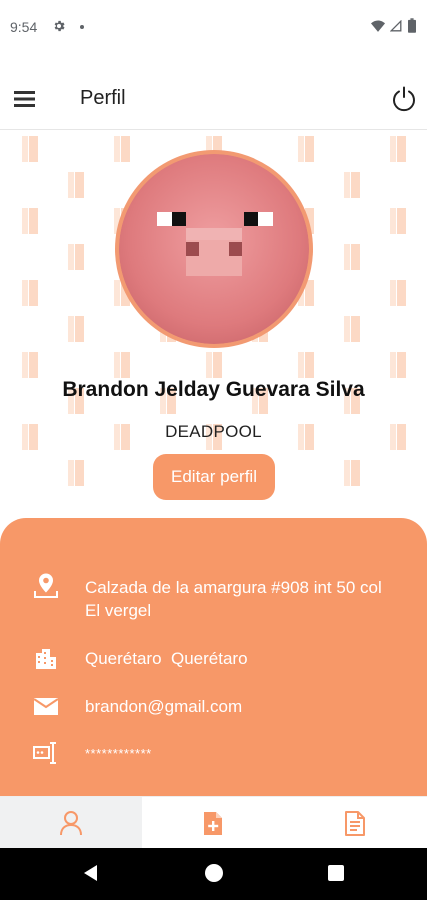  Describe the element at coordinates (213, 28) in the screenshot. I see `status-bar: 9:54` at that location.